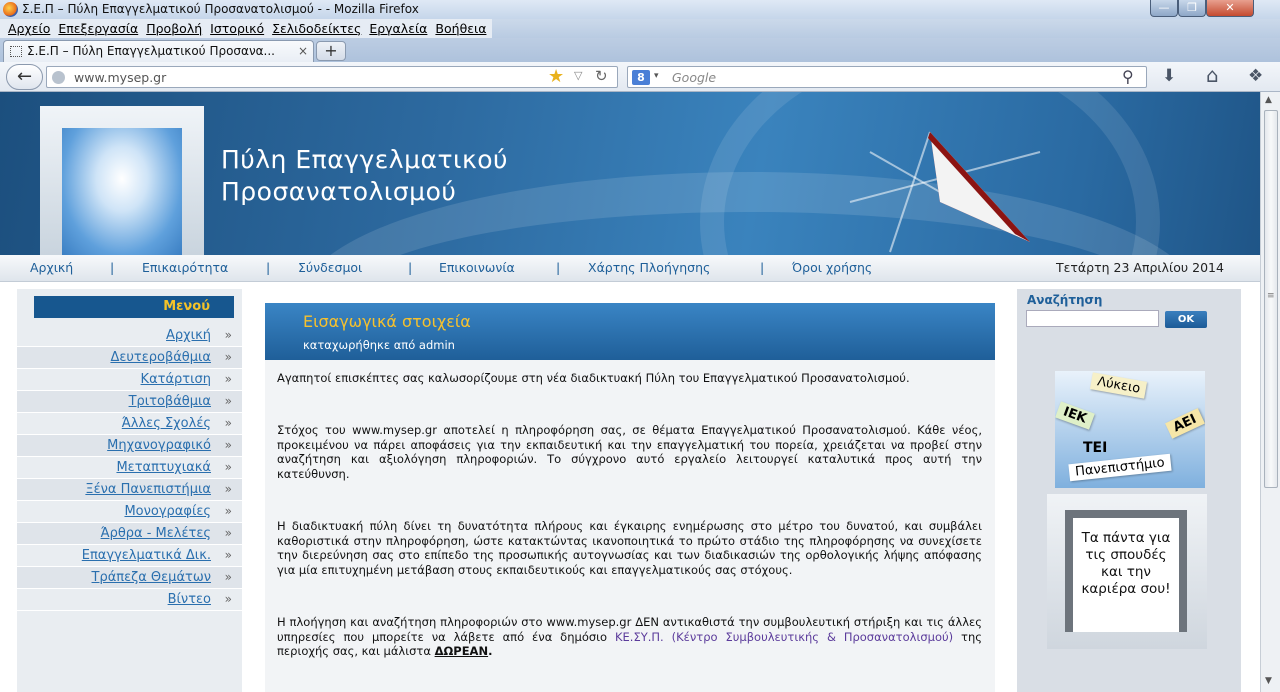  I want to click on paragraph-end: ., so click(490, 651).